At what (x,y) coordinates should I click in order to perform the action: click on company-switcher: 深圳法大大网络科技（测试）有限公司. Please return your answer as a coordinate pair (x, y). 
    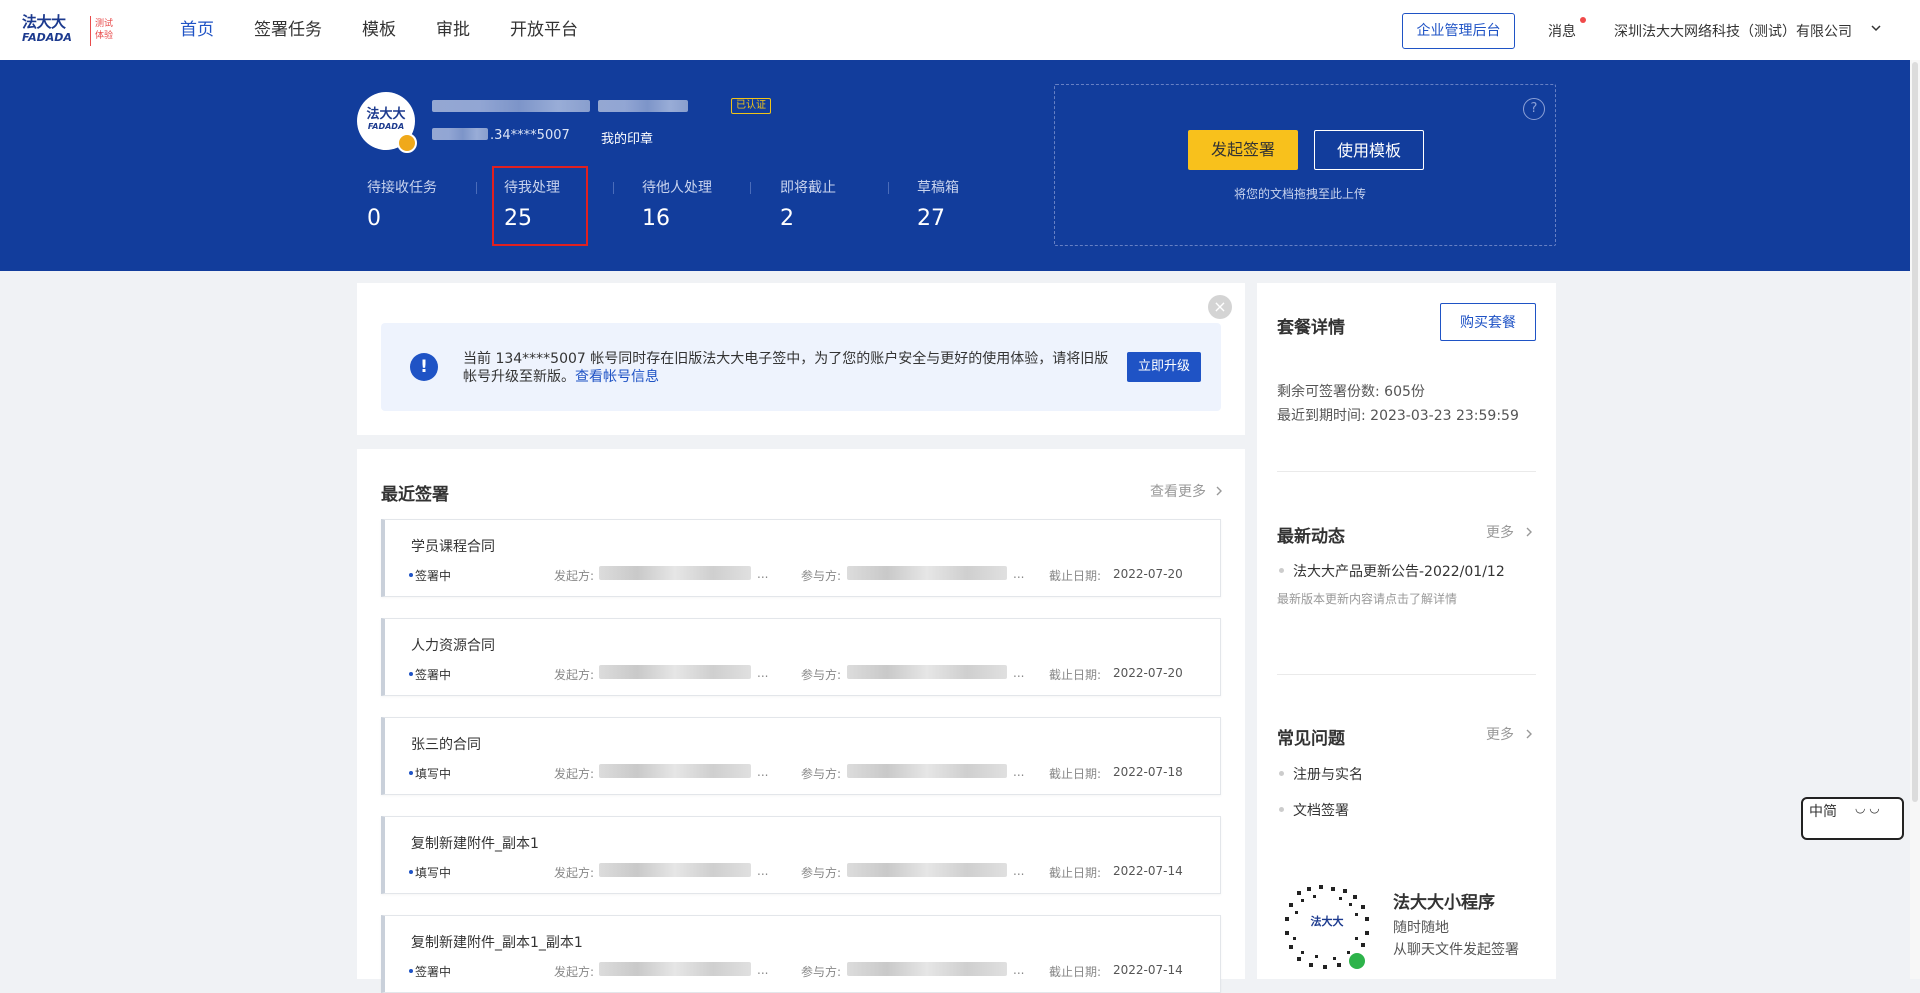
    Looking at the image, I should click on (1733, 31).